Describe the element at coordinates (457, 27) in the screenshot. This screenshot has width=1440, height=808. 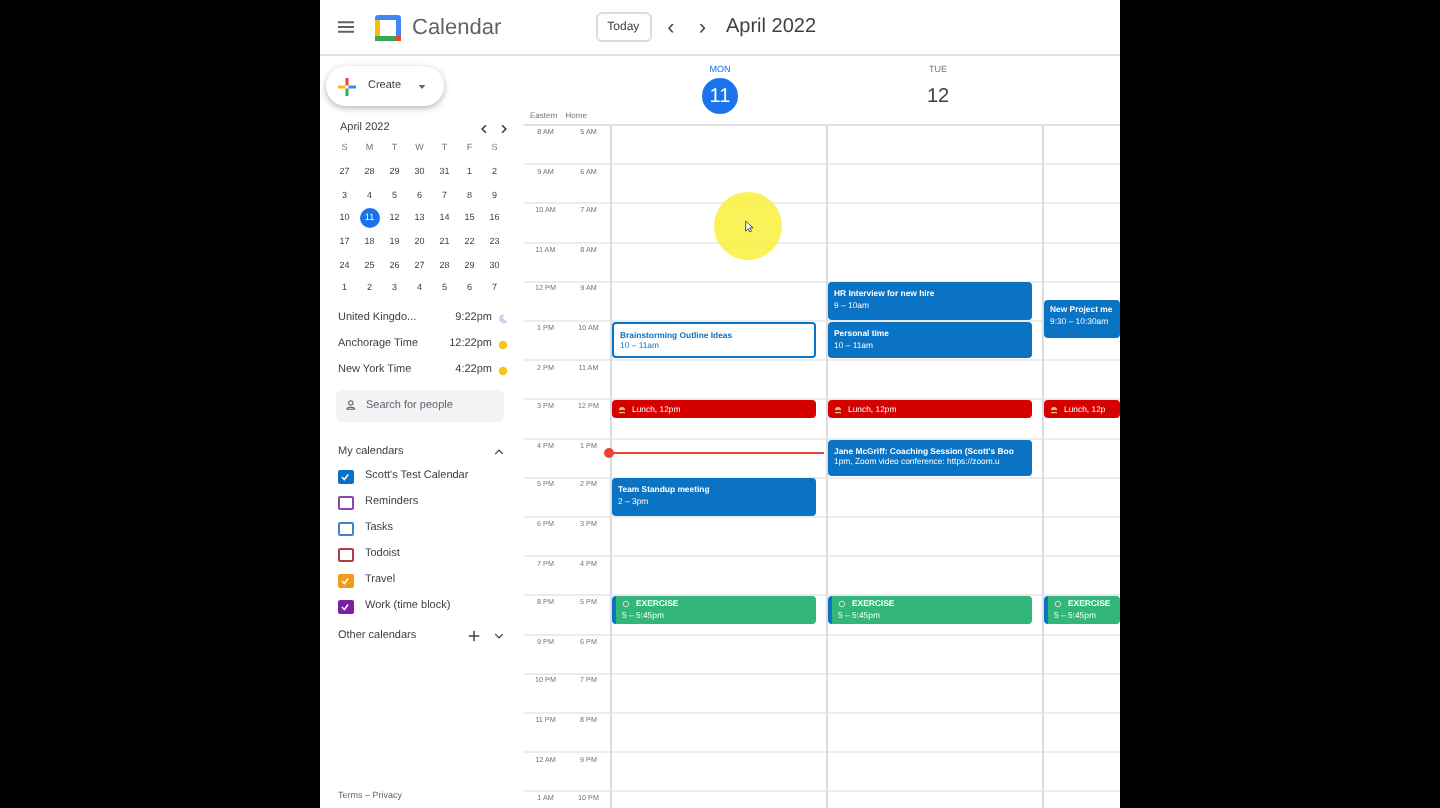
I see `app-title: Calendar` at that location.